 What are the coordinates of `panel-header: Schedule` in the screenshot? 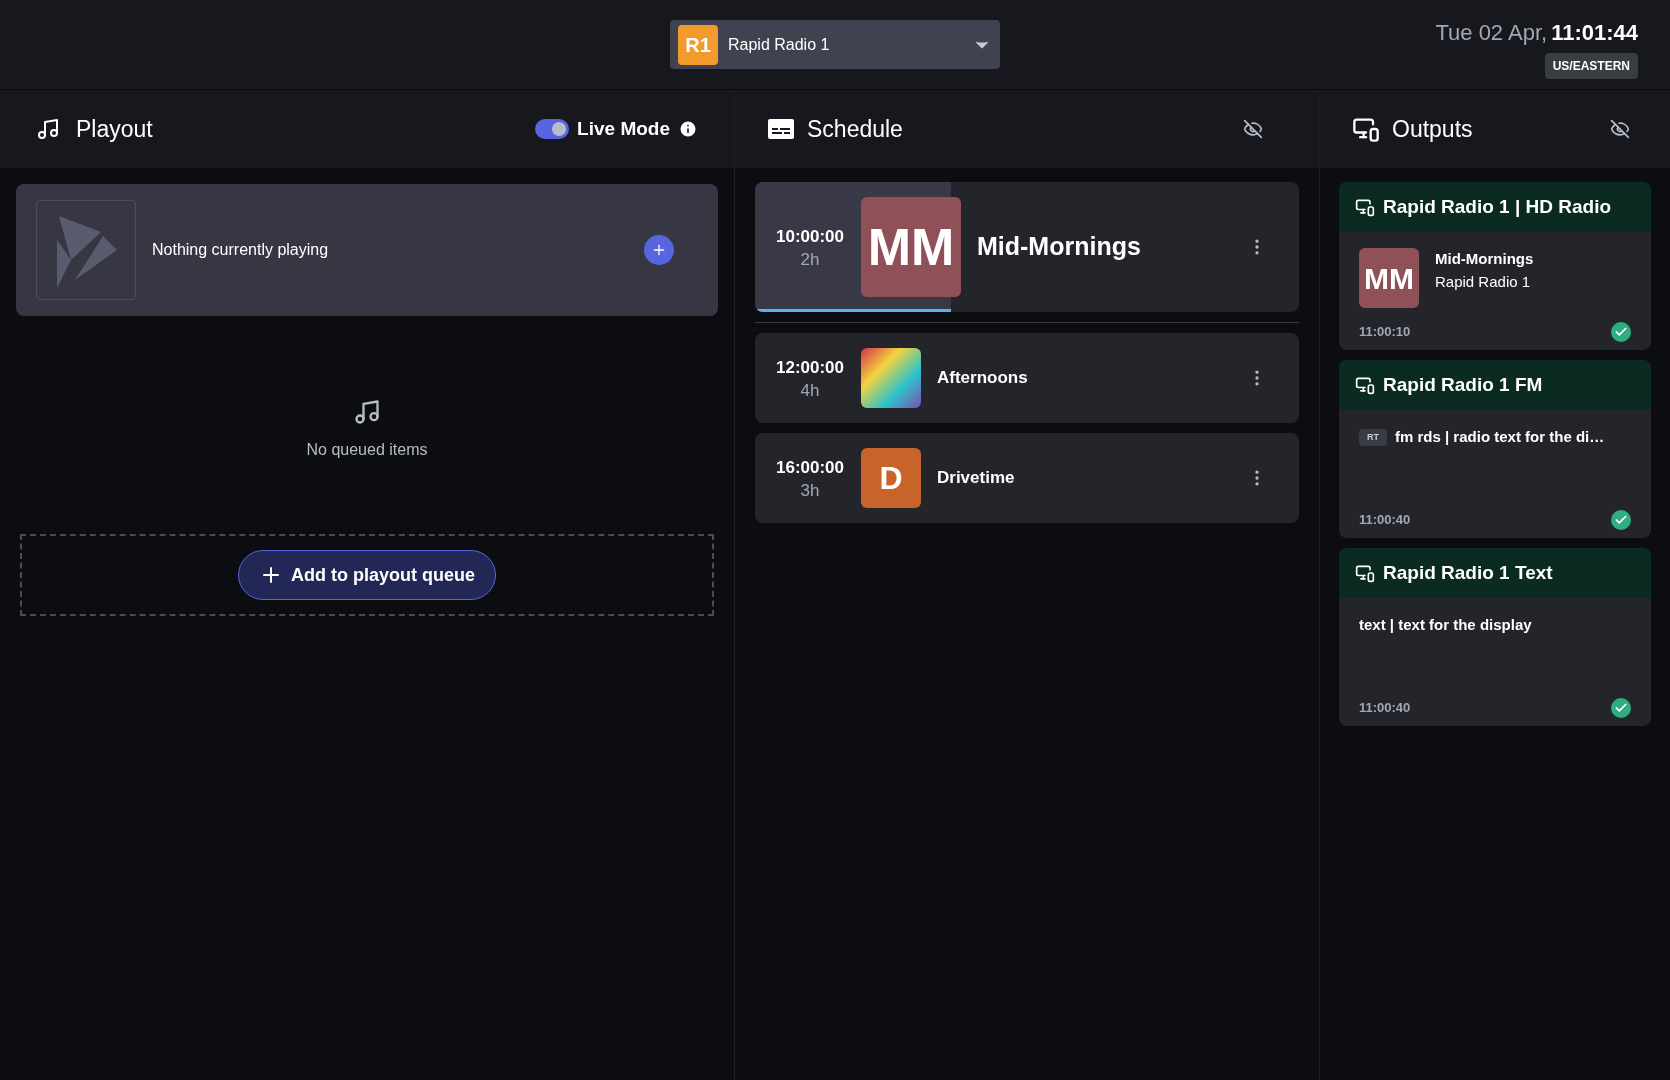 It's located at (1027, 129).